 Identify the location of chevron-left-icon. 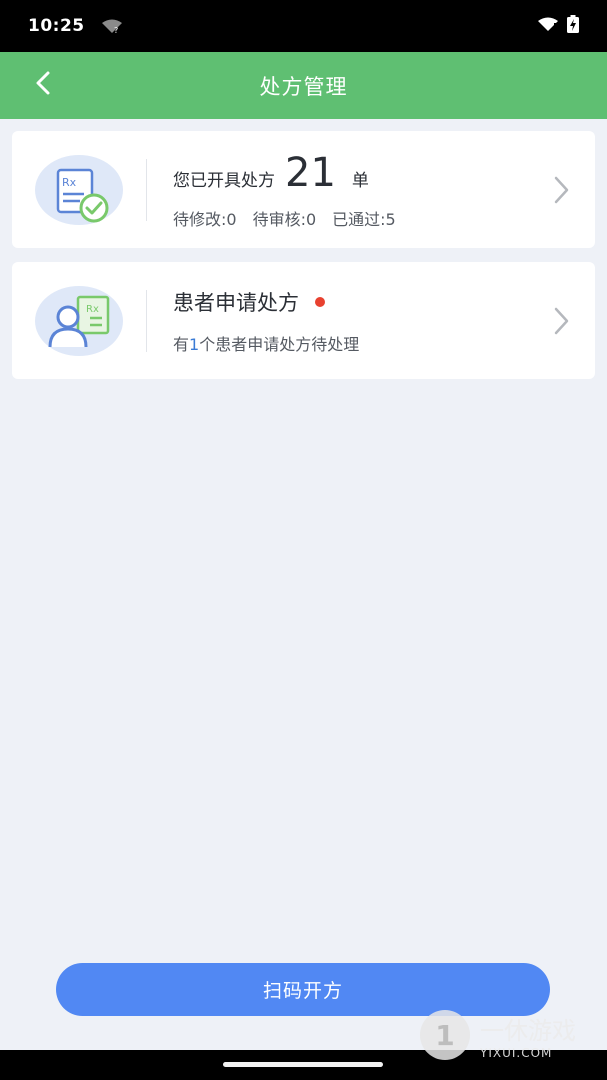
(43, 85).